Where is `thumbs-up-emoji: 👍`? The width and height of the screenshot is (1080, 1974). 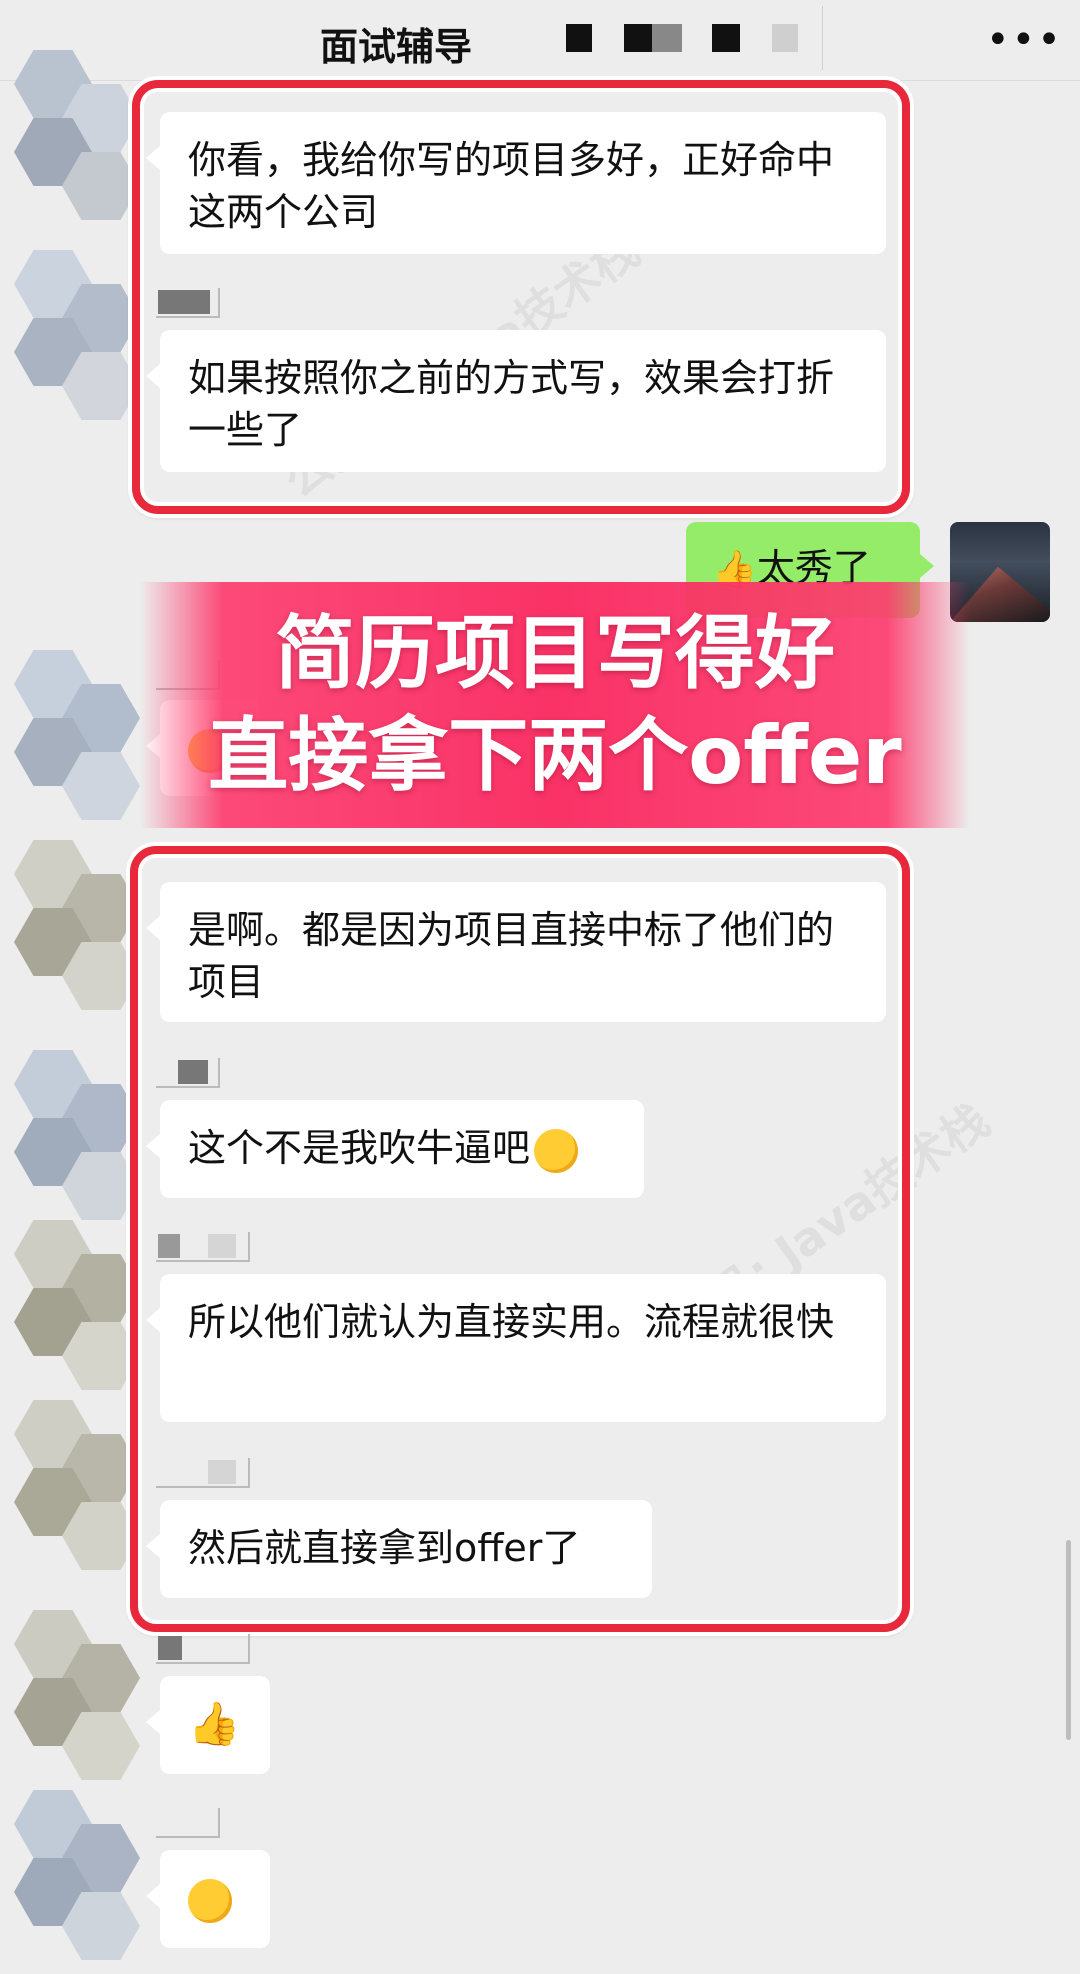 thumbs-up-emoji: 👍 is located at coordinates (214, 1723).